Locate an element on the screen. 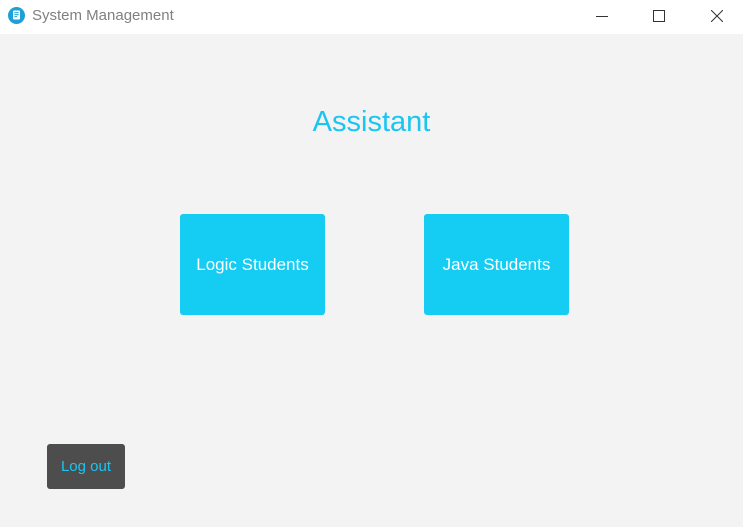 The width and height of the screenshot is (743, 527). logout-label: Log out is located at coordinates (86, 466).